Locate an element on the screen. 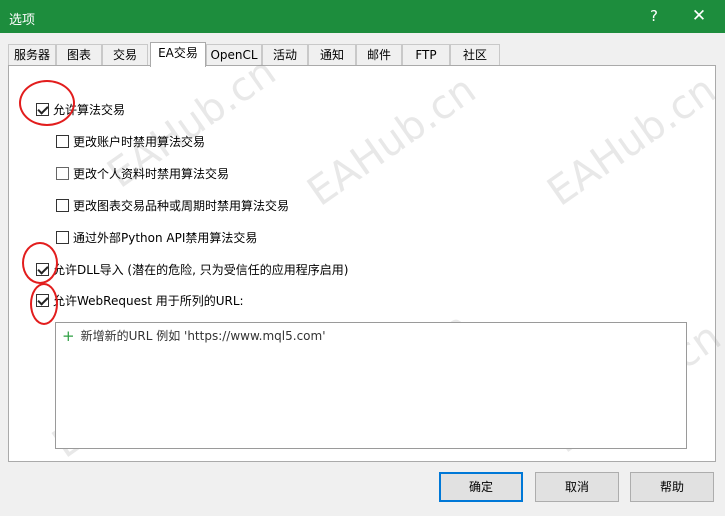  disable-on-symbol-change-option: 更改图表交易品种或周期时禁用算法交易 is located at coordinates (172, 205).